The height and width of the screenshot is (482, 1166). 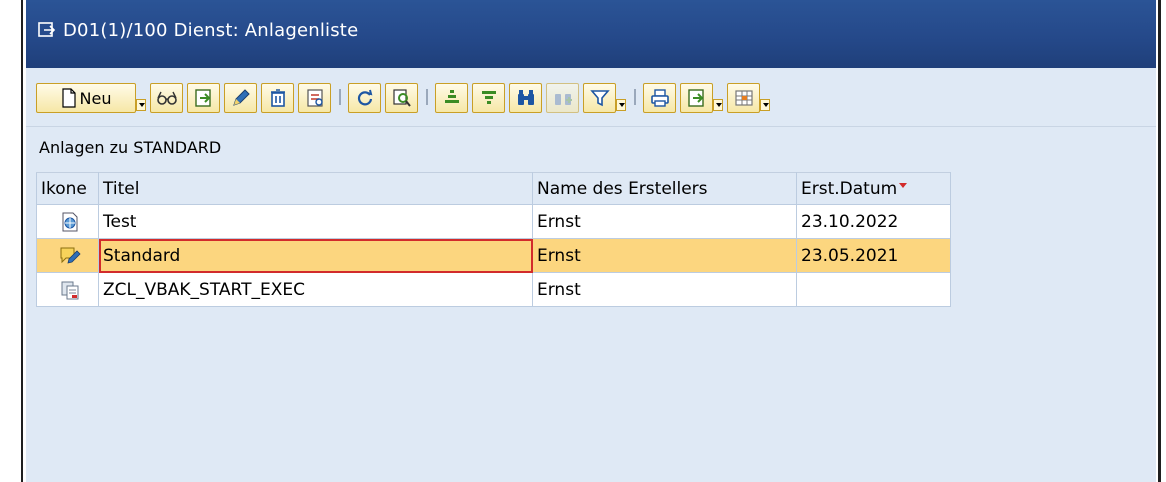 I want to click on row-date-cell: 23.10.2022, so click(x=873, y=221).